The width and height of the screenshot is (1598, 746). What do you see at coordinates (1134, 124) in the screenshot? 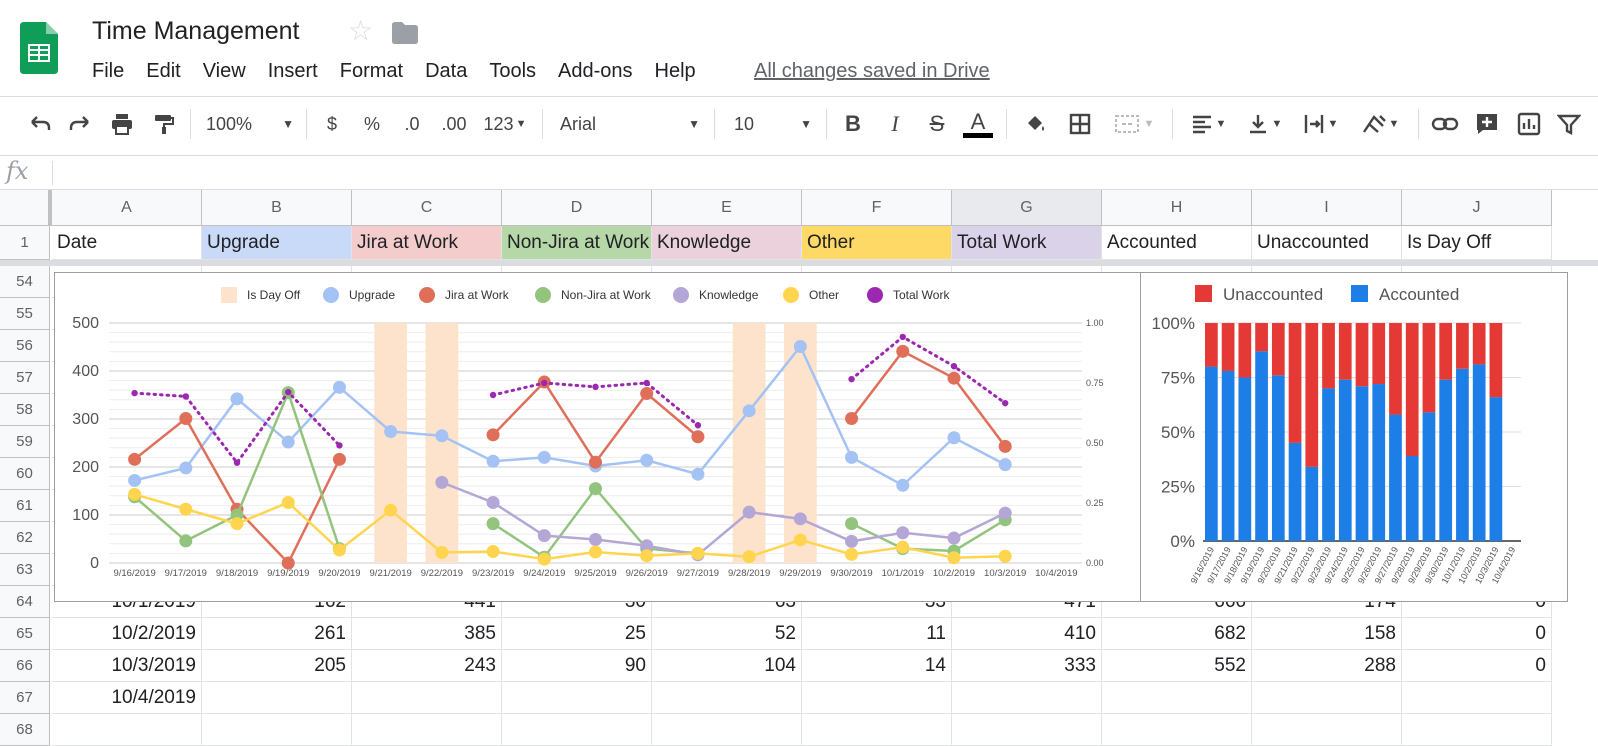
I see `merge-cells-icon: ▼` at bounding box center [1134, 124].